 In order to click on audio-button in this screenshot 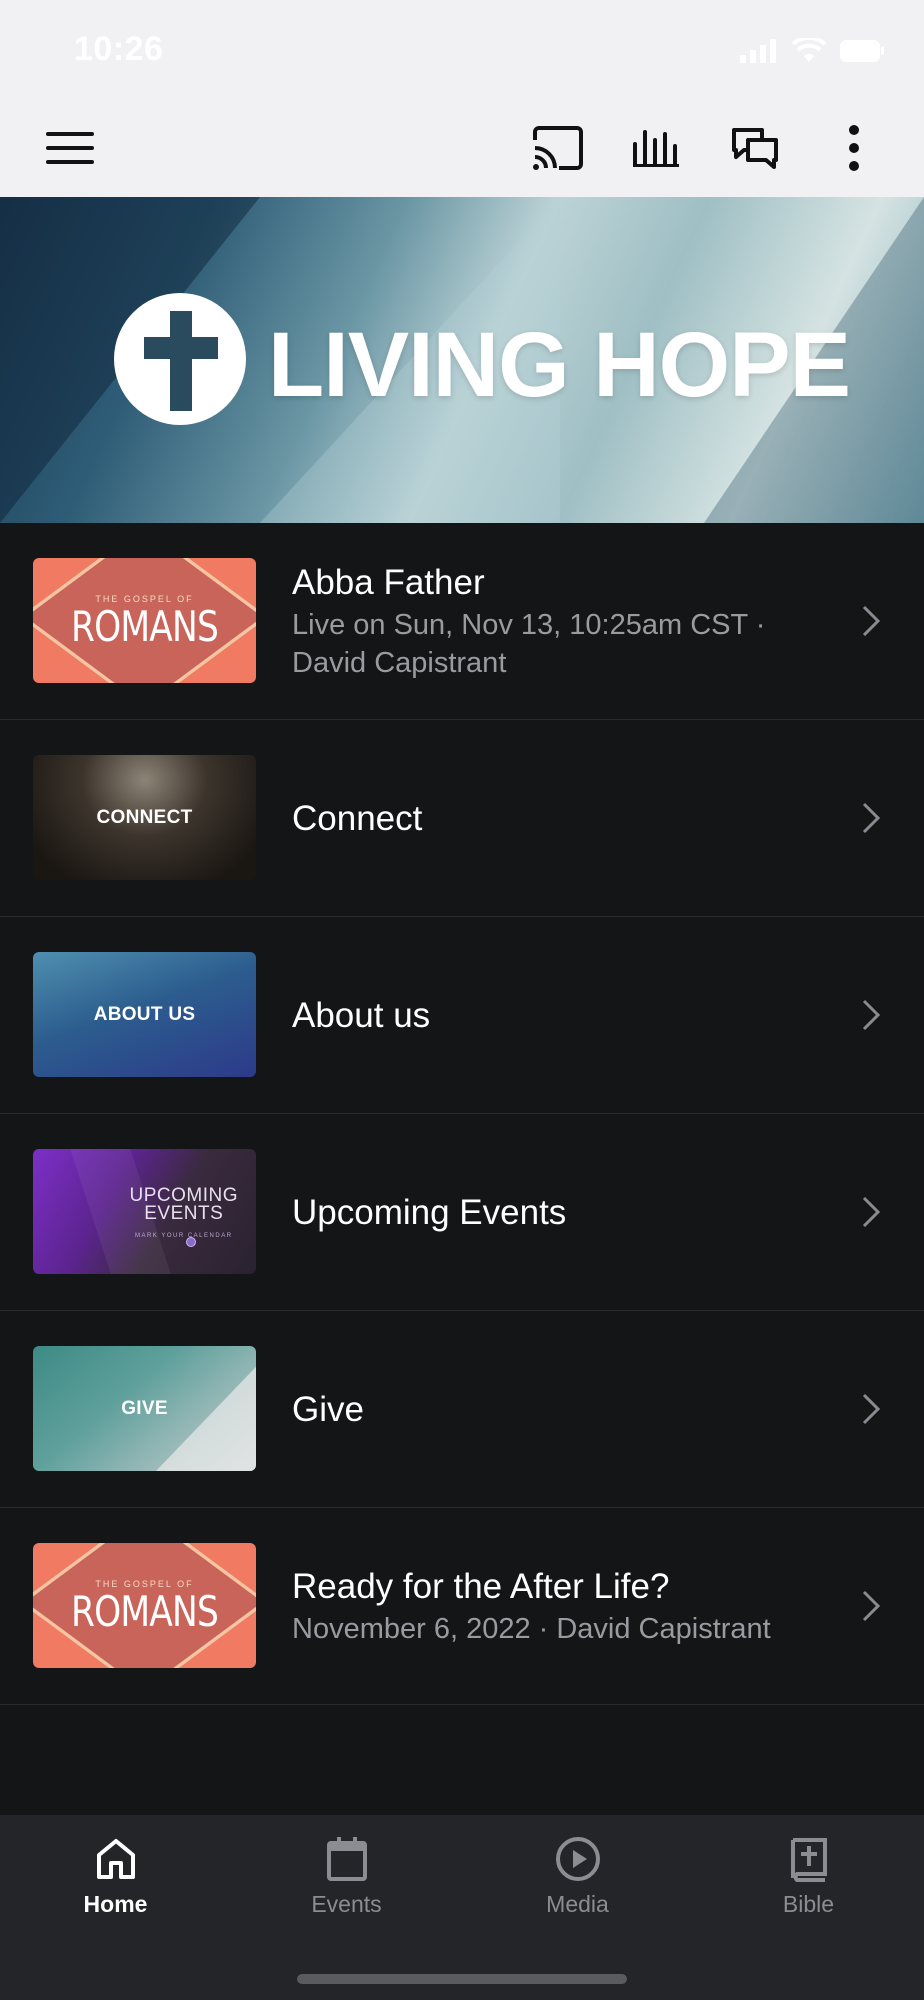, I will do `click(657, 148)`.